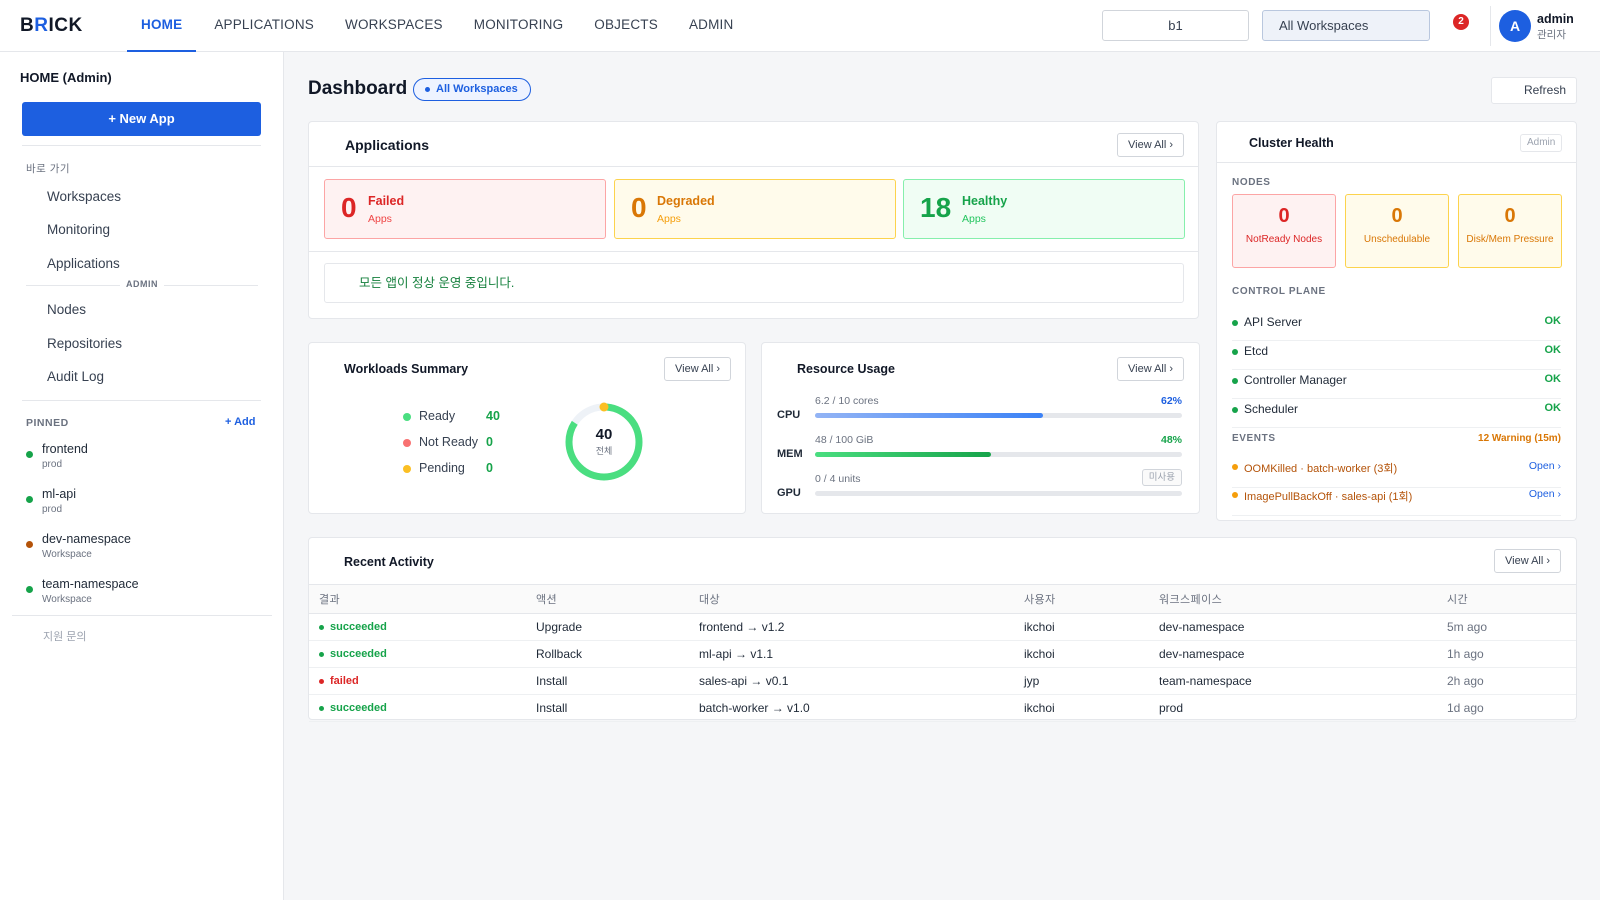 This screenshot has height=900, width=1600. What do you see at coordinates (394, 26) in the screenshot?
I see `nav-workspaces: WORKSPACES` at bounding box center [394, 26].